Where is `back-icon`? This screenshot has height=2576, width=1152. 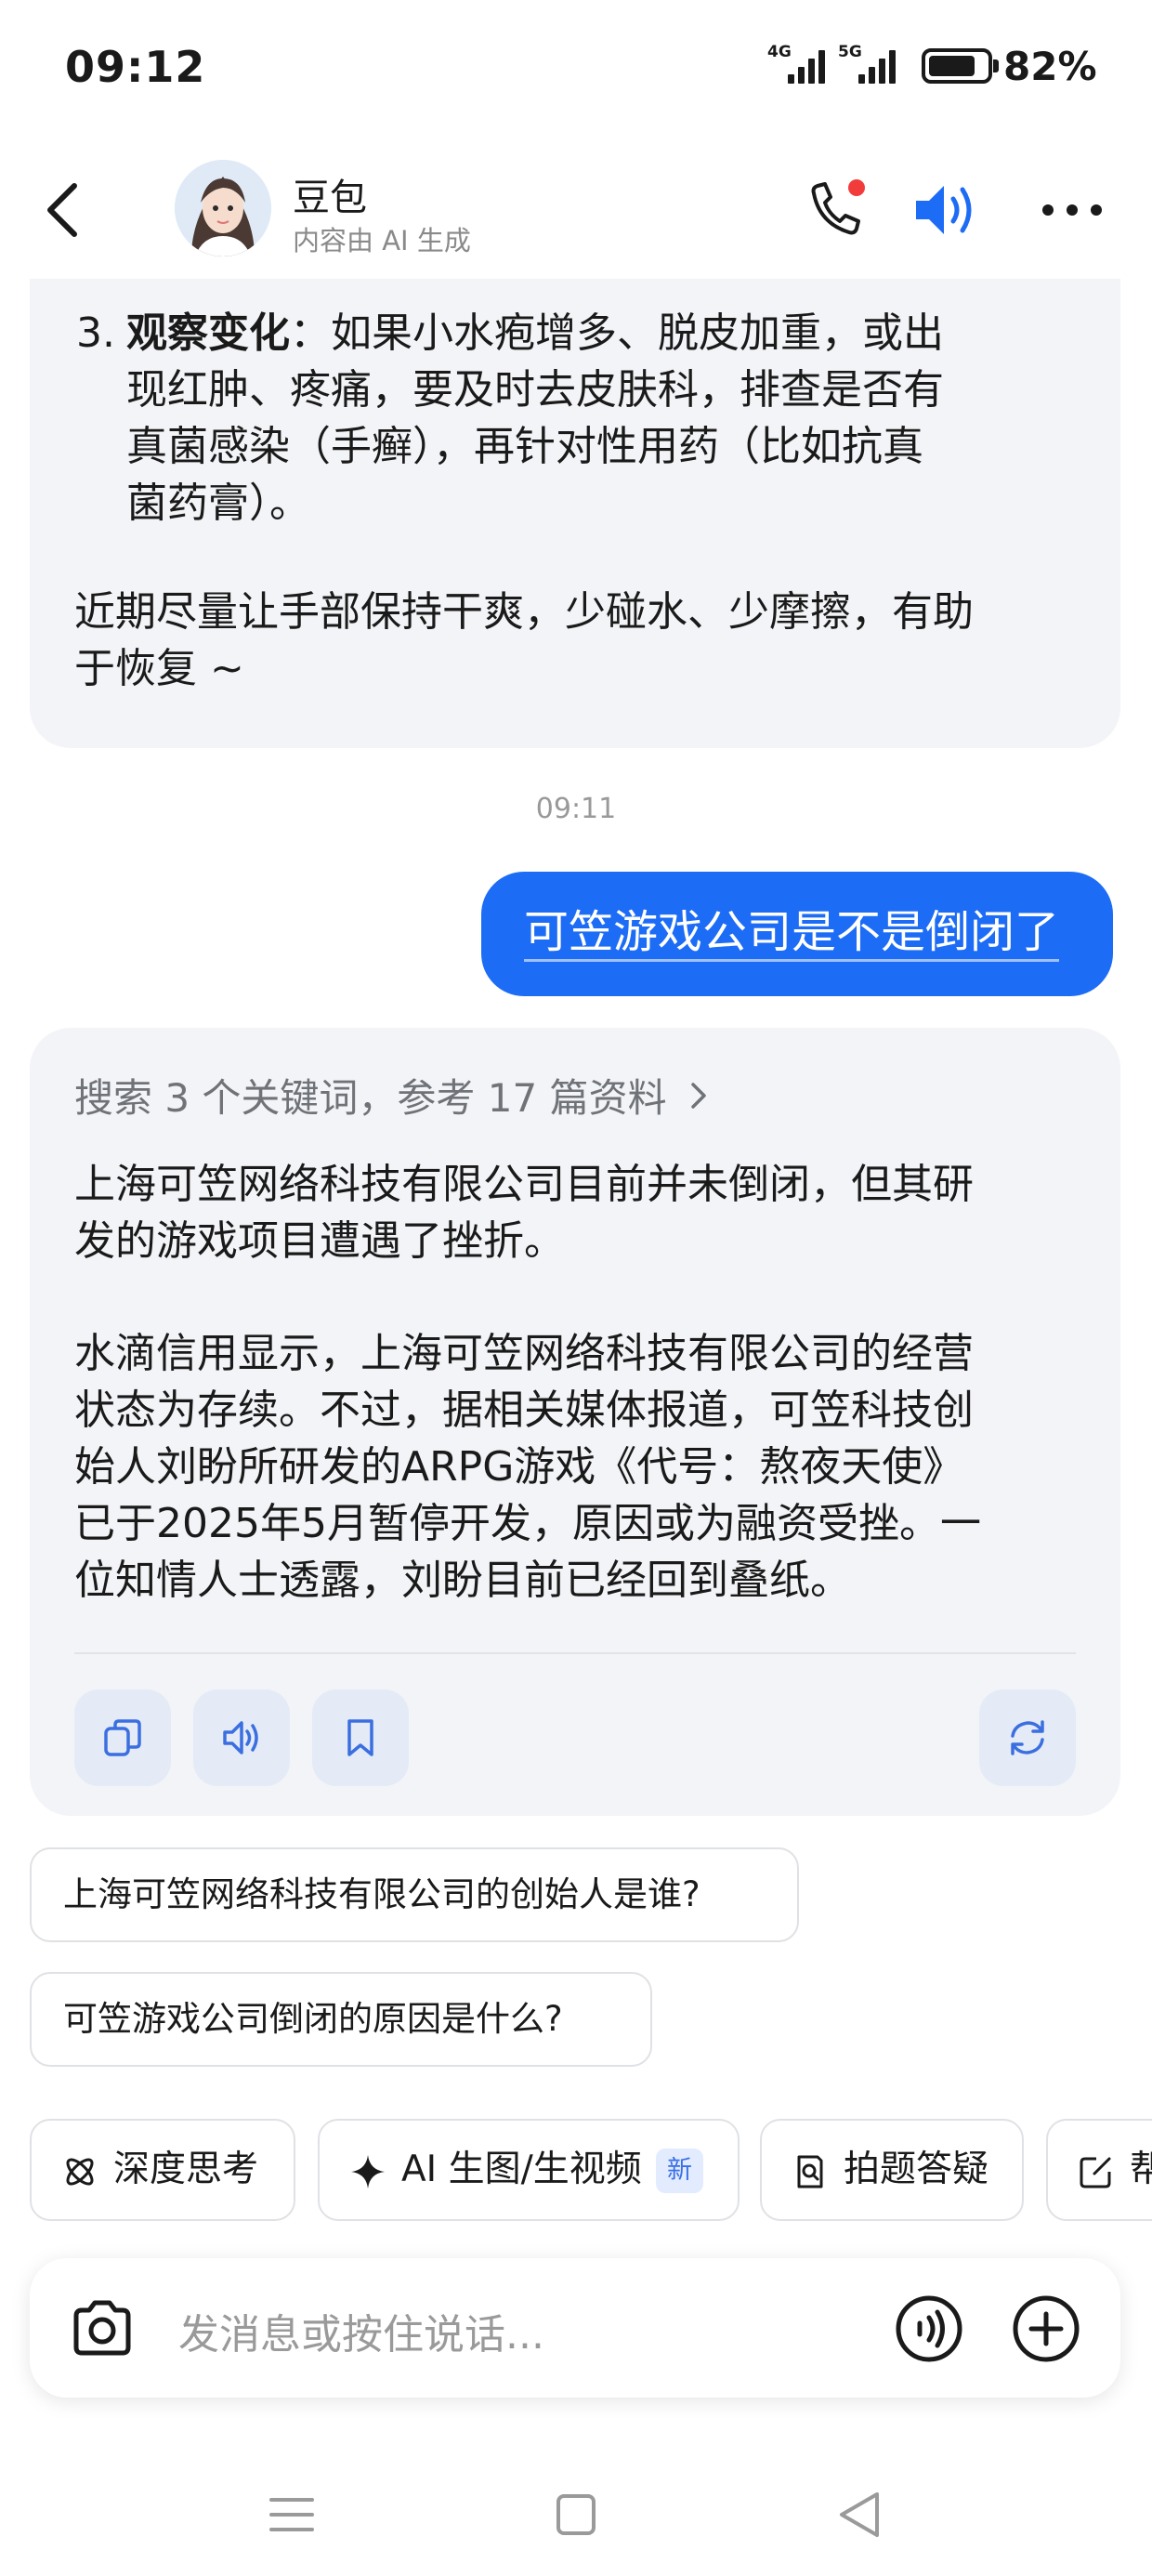 back-icon is located at coordinates (62, 210).